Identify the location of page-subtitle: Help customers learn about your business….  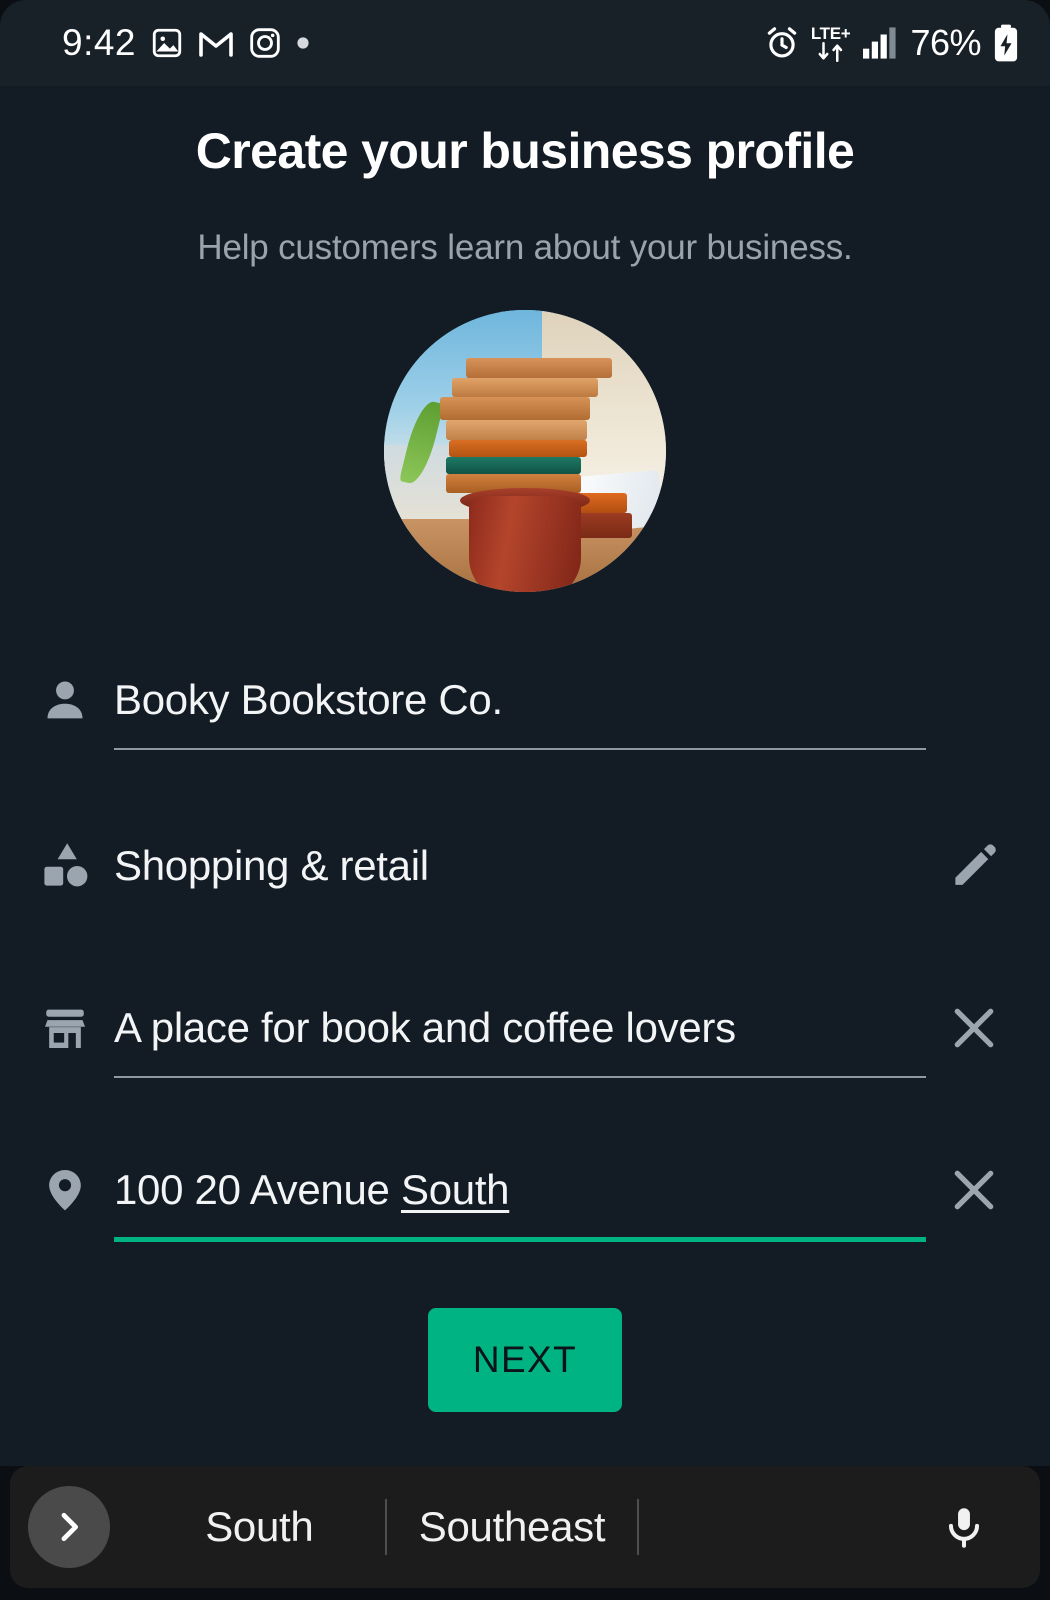
(525, 247).